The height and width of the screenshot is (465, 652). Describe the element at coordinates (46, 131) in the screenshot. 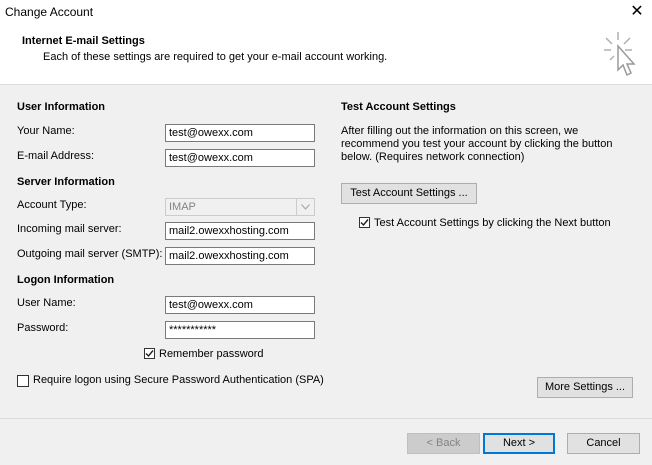

I see `your-name-label: Your Name:` at that location.